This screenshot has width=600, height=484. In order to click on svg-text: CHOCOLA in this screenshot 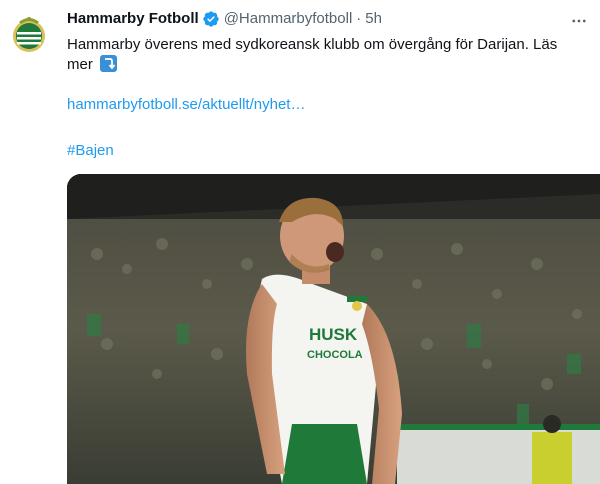, I will do `click(335, 355)`.